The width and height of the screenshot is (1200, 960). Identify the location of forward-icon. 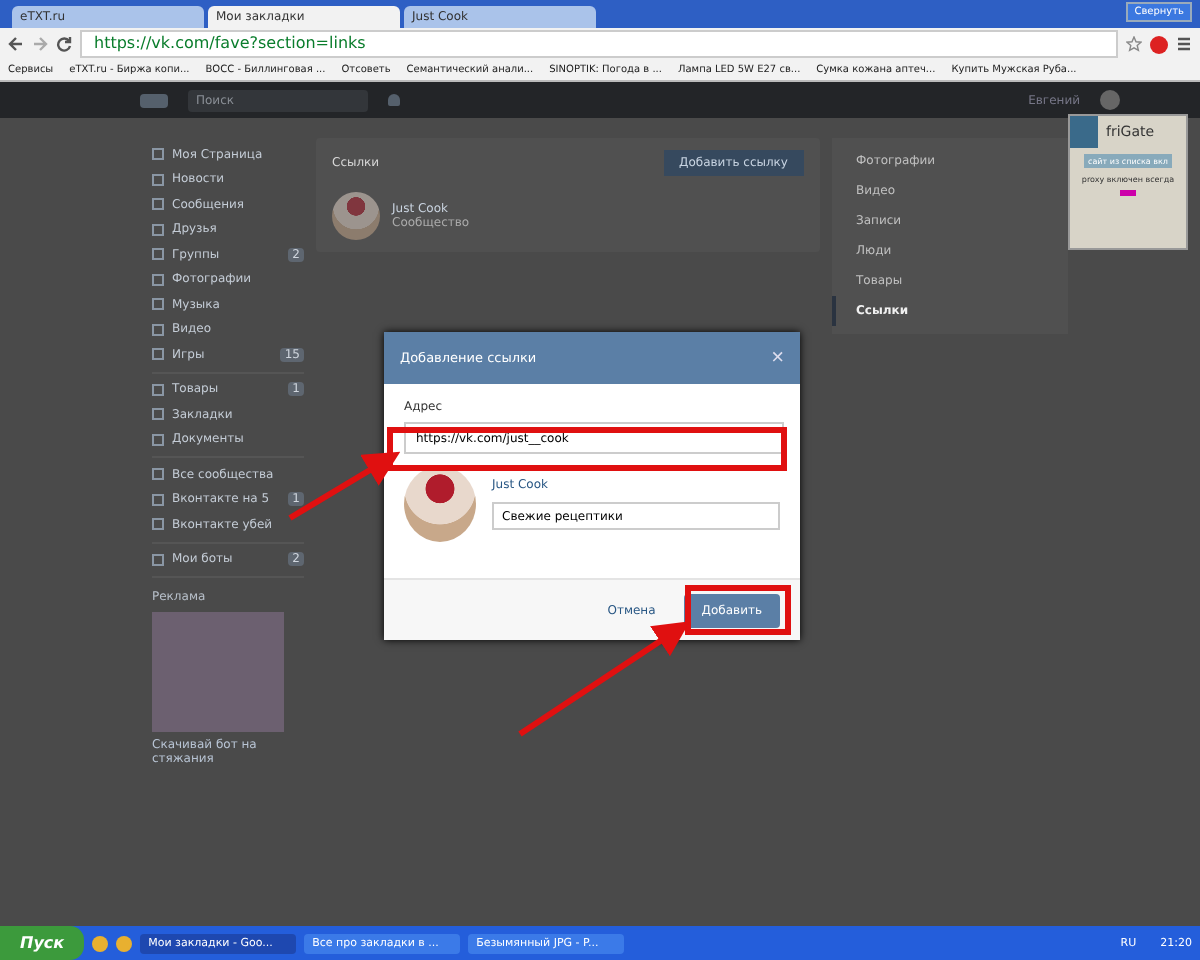
(40, 44).